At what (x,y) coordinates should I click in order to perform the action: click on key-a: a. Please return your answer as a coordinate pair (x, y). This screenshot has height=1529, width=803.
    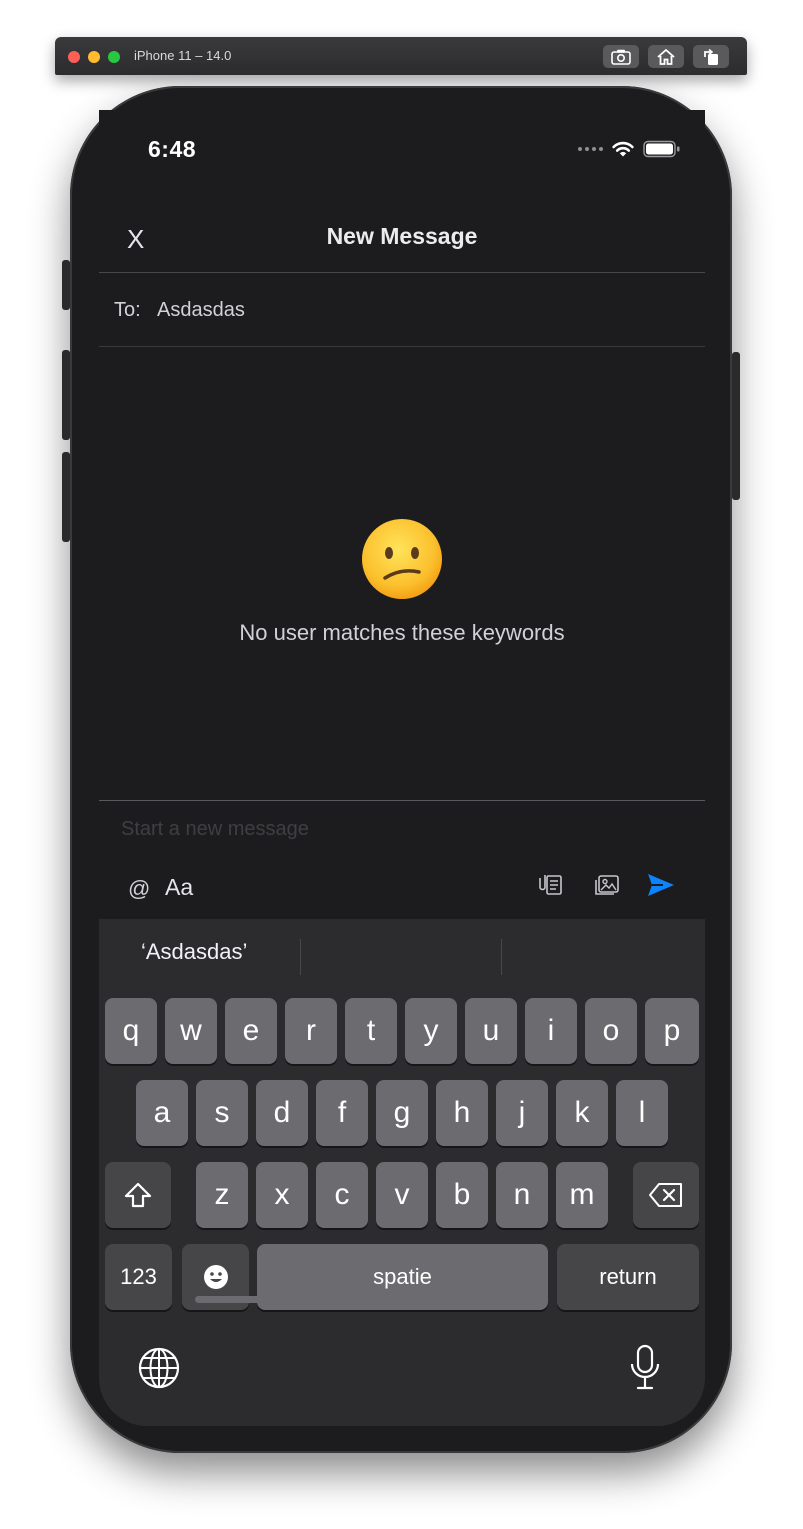
    Looking at the image, I should click on (162, 1113).